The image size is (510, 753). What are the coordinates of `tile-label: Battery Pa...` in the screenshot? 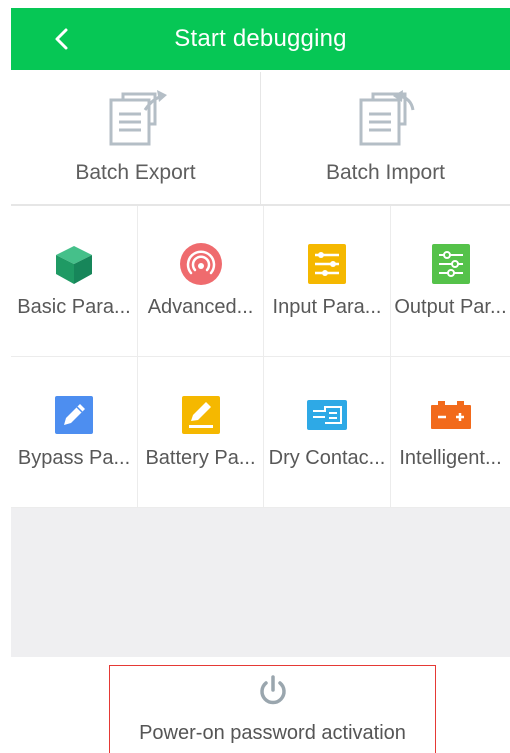 It's located at (200, 458).